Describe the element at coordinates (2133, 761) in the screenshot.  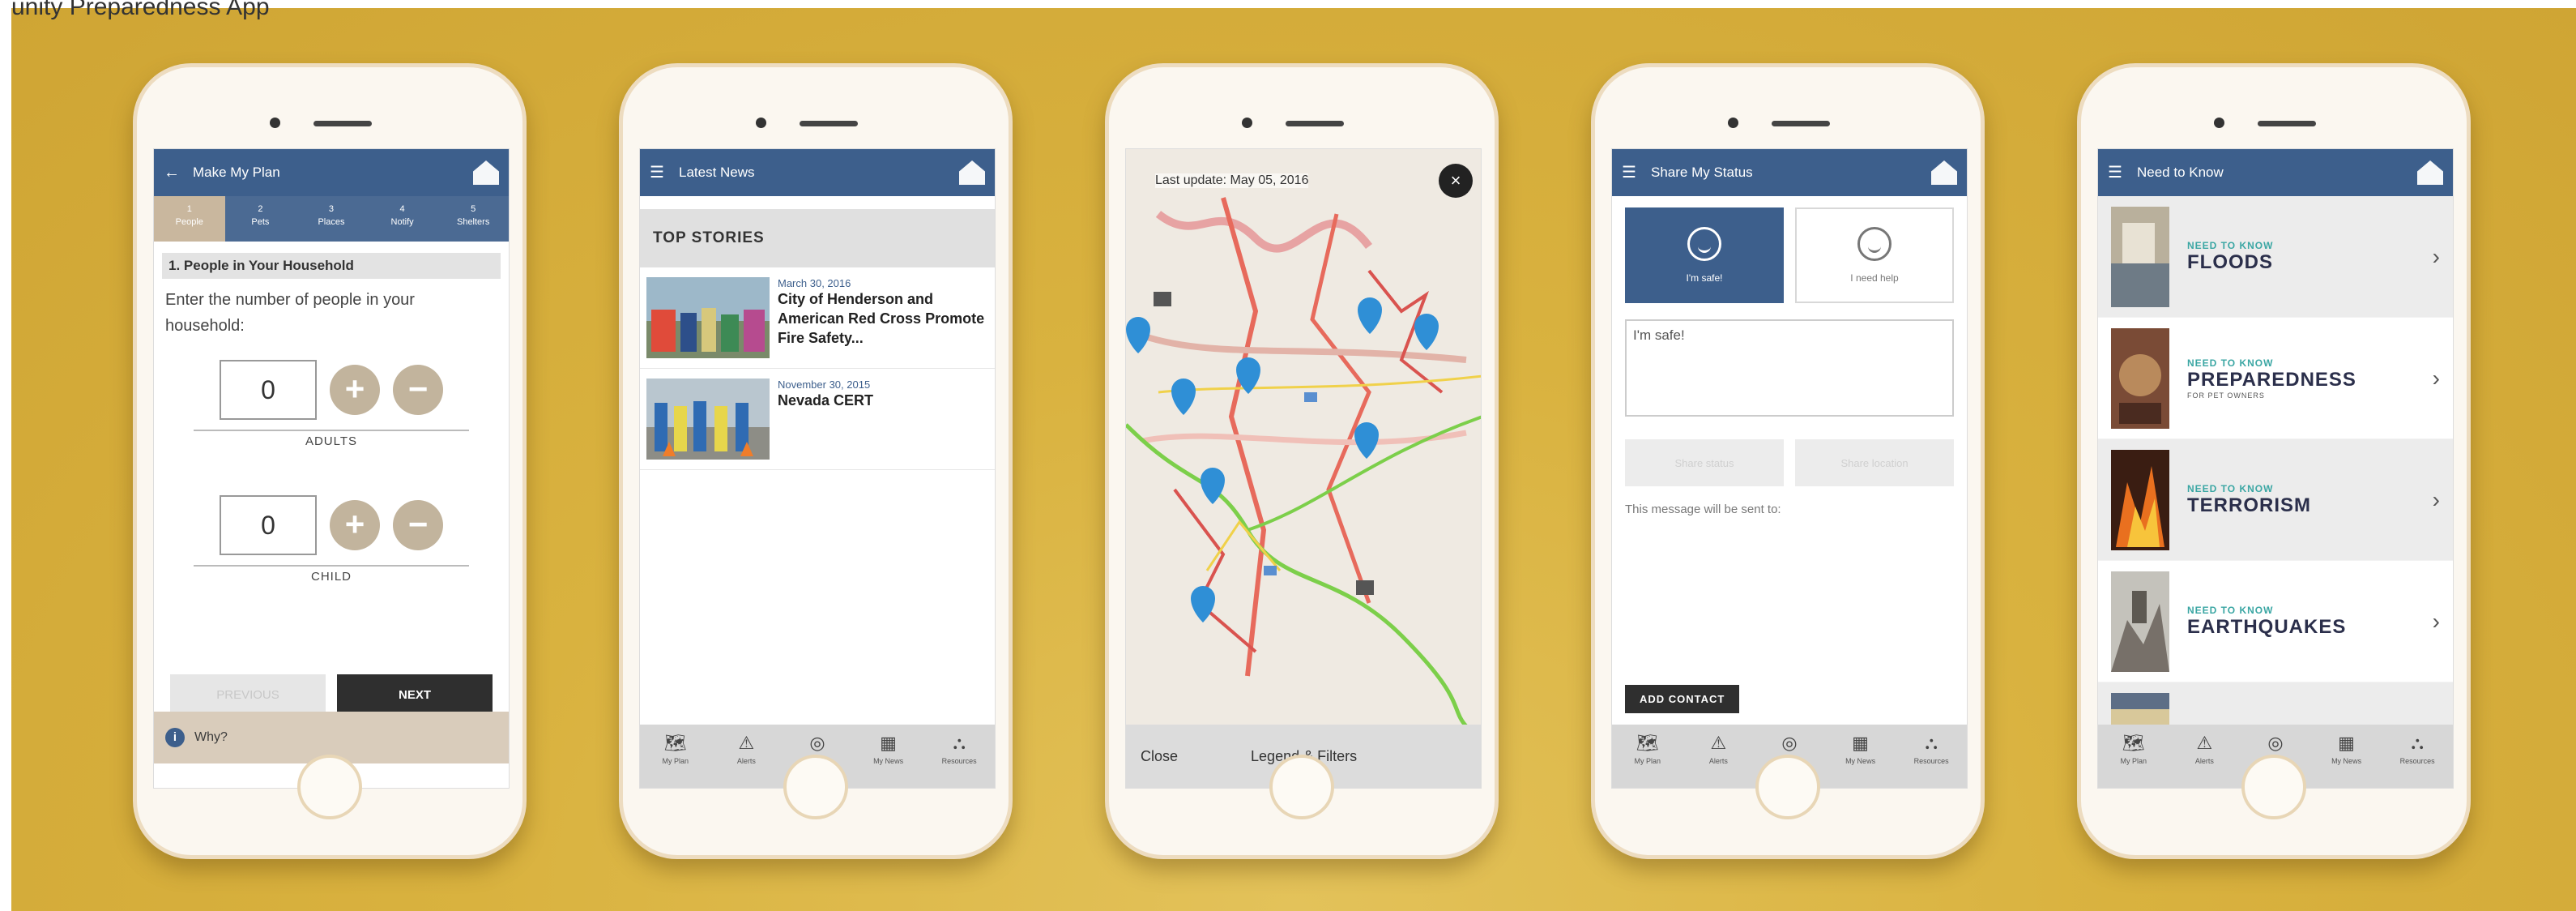
I see `tab-label: My Plan` at that location.